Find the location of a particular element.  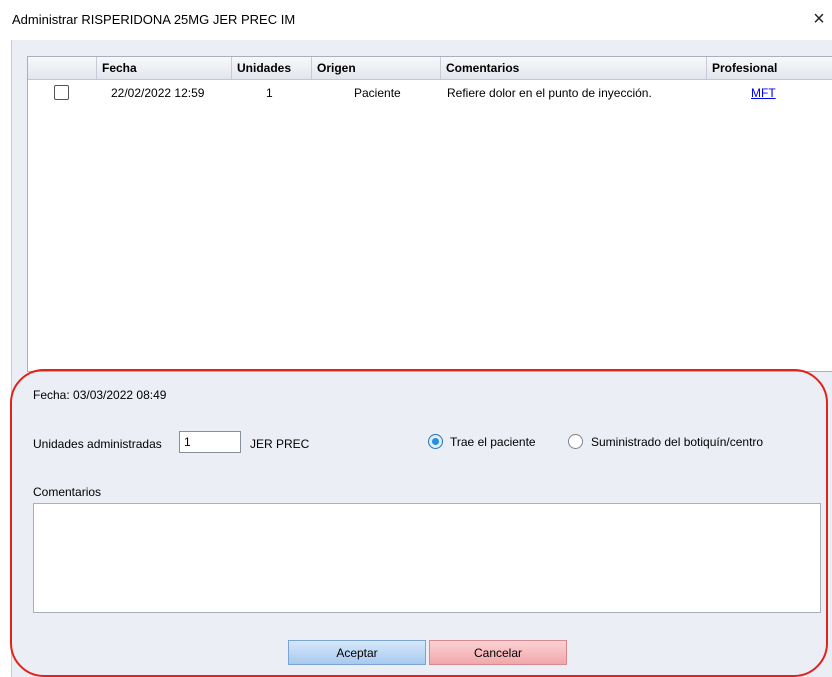

column-header-origen: Origen is located at coordinates (375, 68).